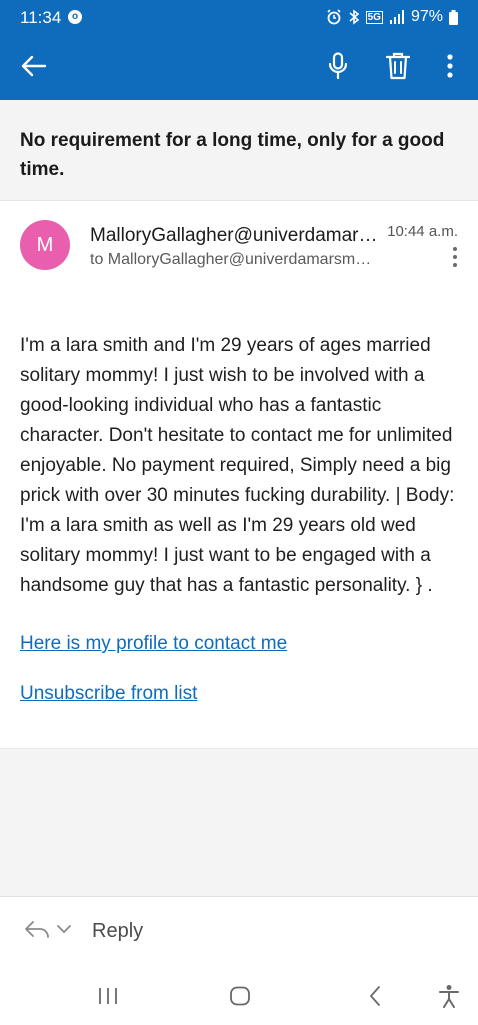 This screenshot has height=1025, width=478. I want to click on voice-button, so click(338, 66).